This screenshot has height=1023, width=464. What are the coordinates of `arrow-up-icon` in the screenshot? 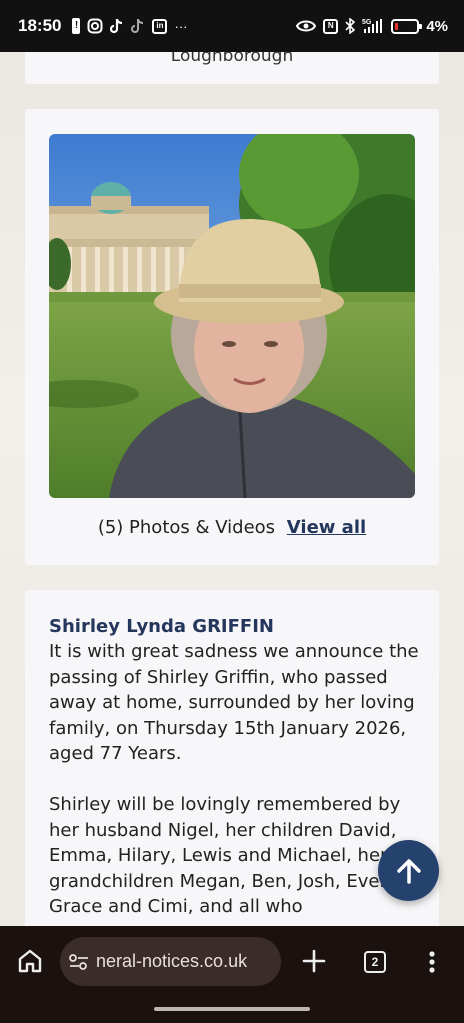 It's located at (408, 871).